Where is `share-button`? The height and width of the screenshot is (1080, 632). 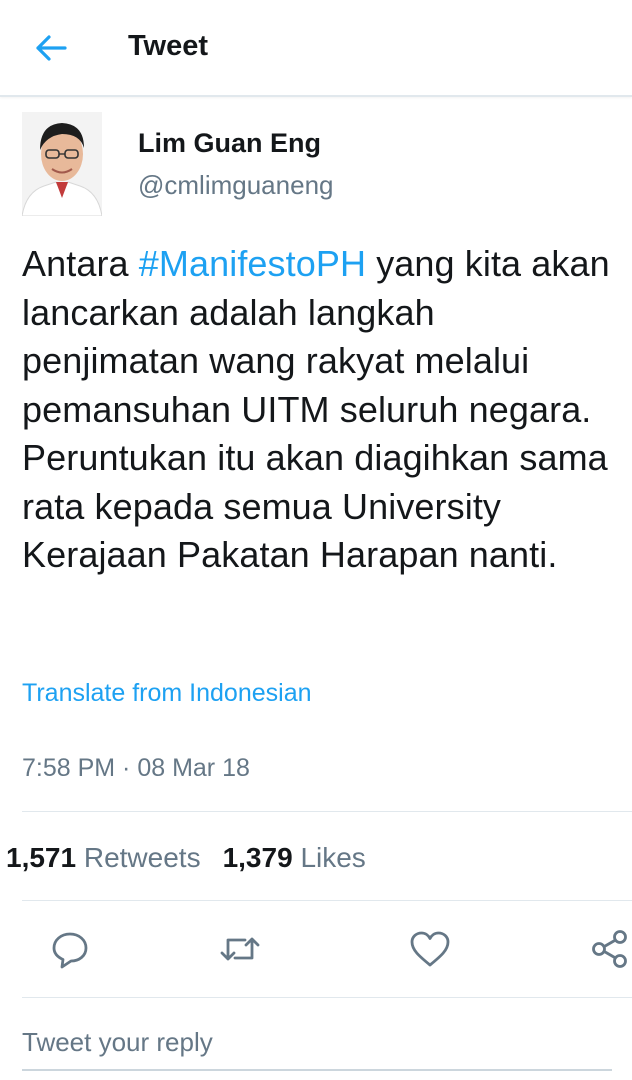 share-button is located at coordinates (609, 949).